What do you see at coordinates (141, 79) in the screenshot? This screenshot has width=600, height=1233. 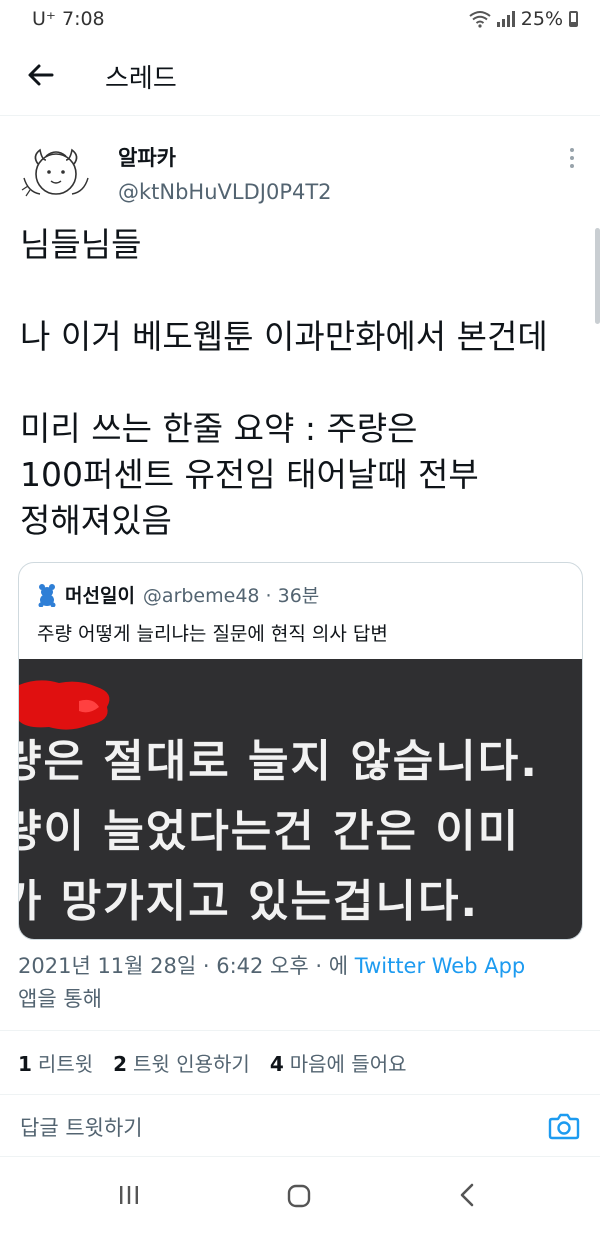 I see `page-title: 스레드` at bounding box center [141, 79].